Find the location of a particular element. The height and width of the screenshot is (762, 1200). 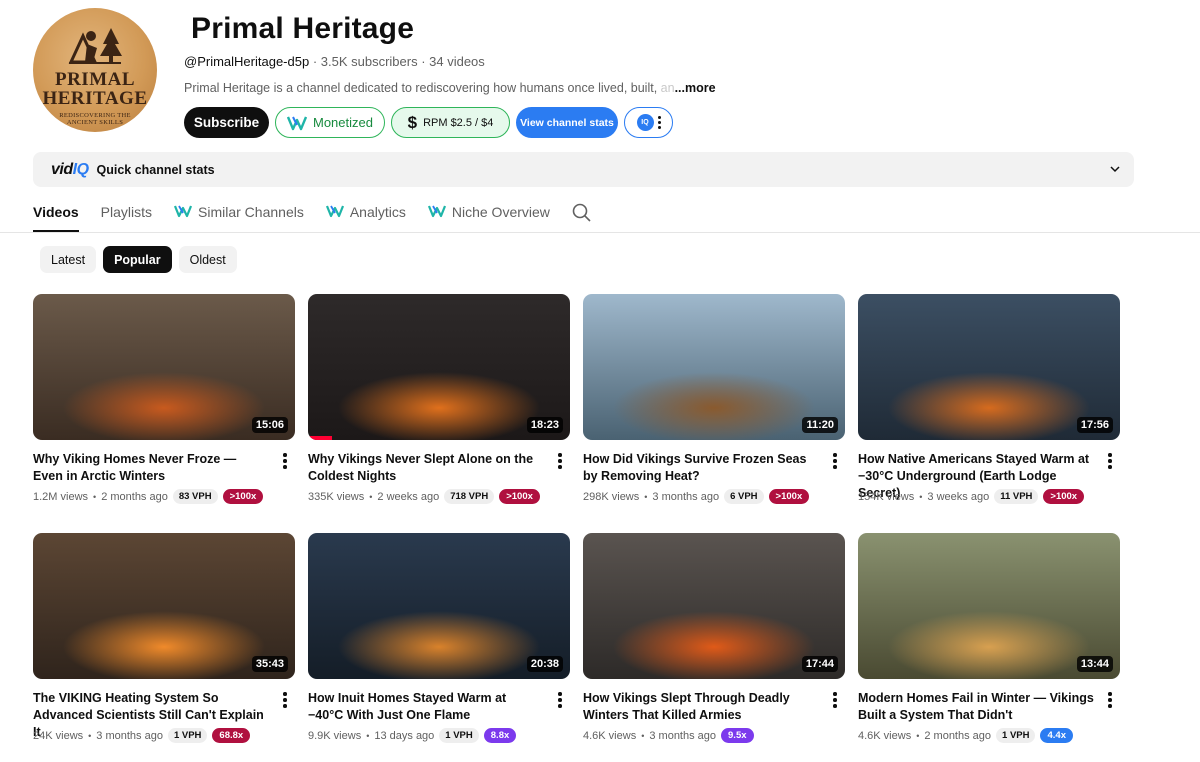

tab-niche-overview: Niche Overview is located at coordinates (488, 213).